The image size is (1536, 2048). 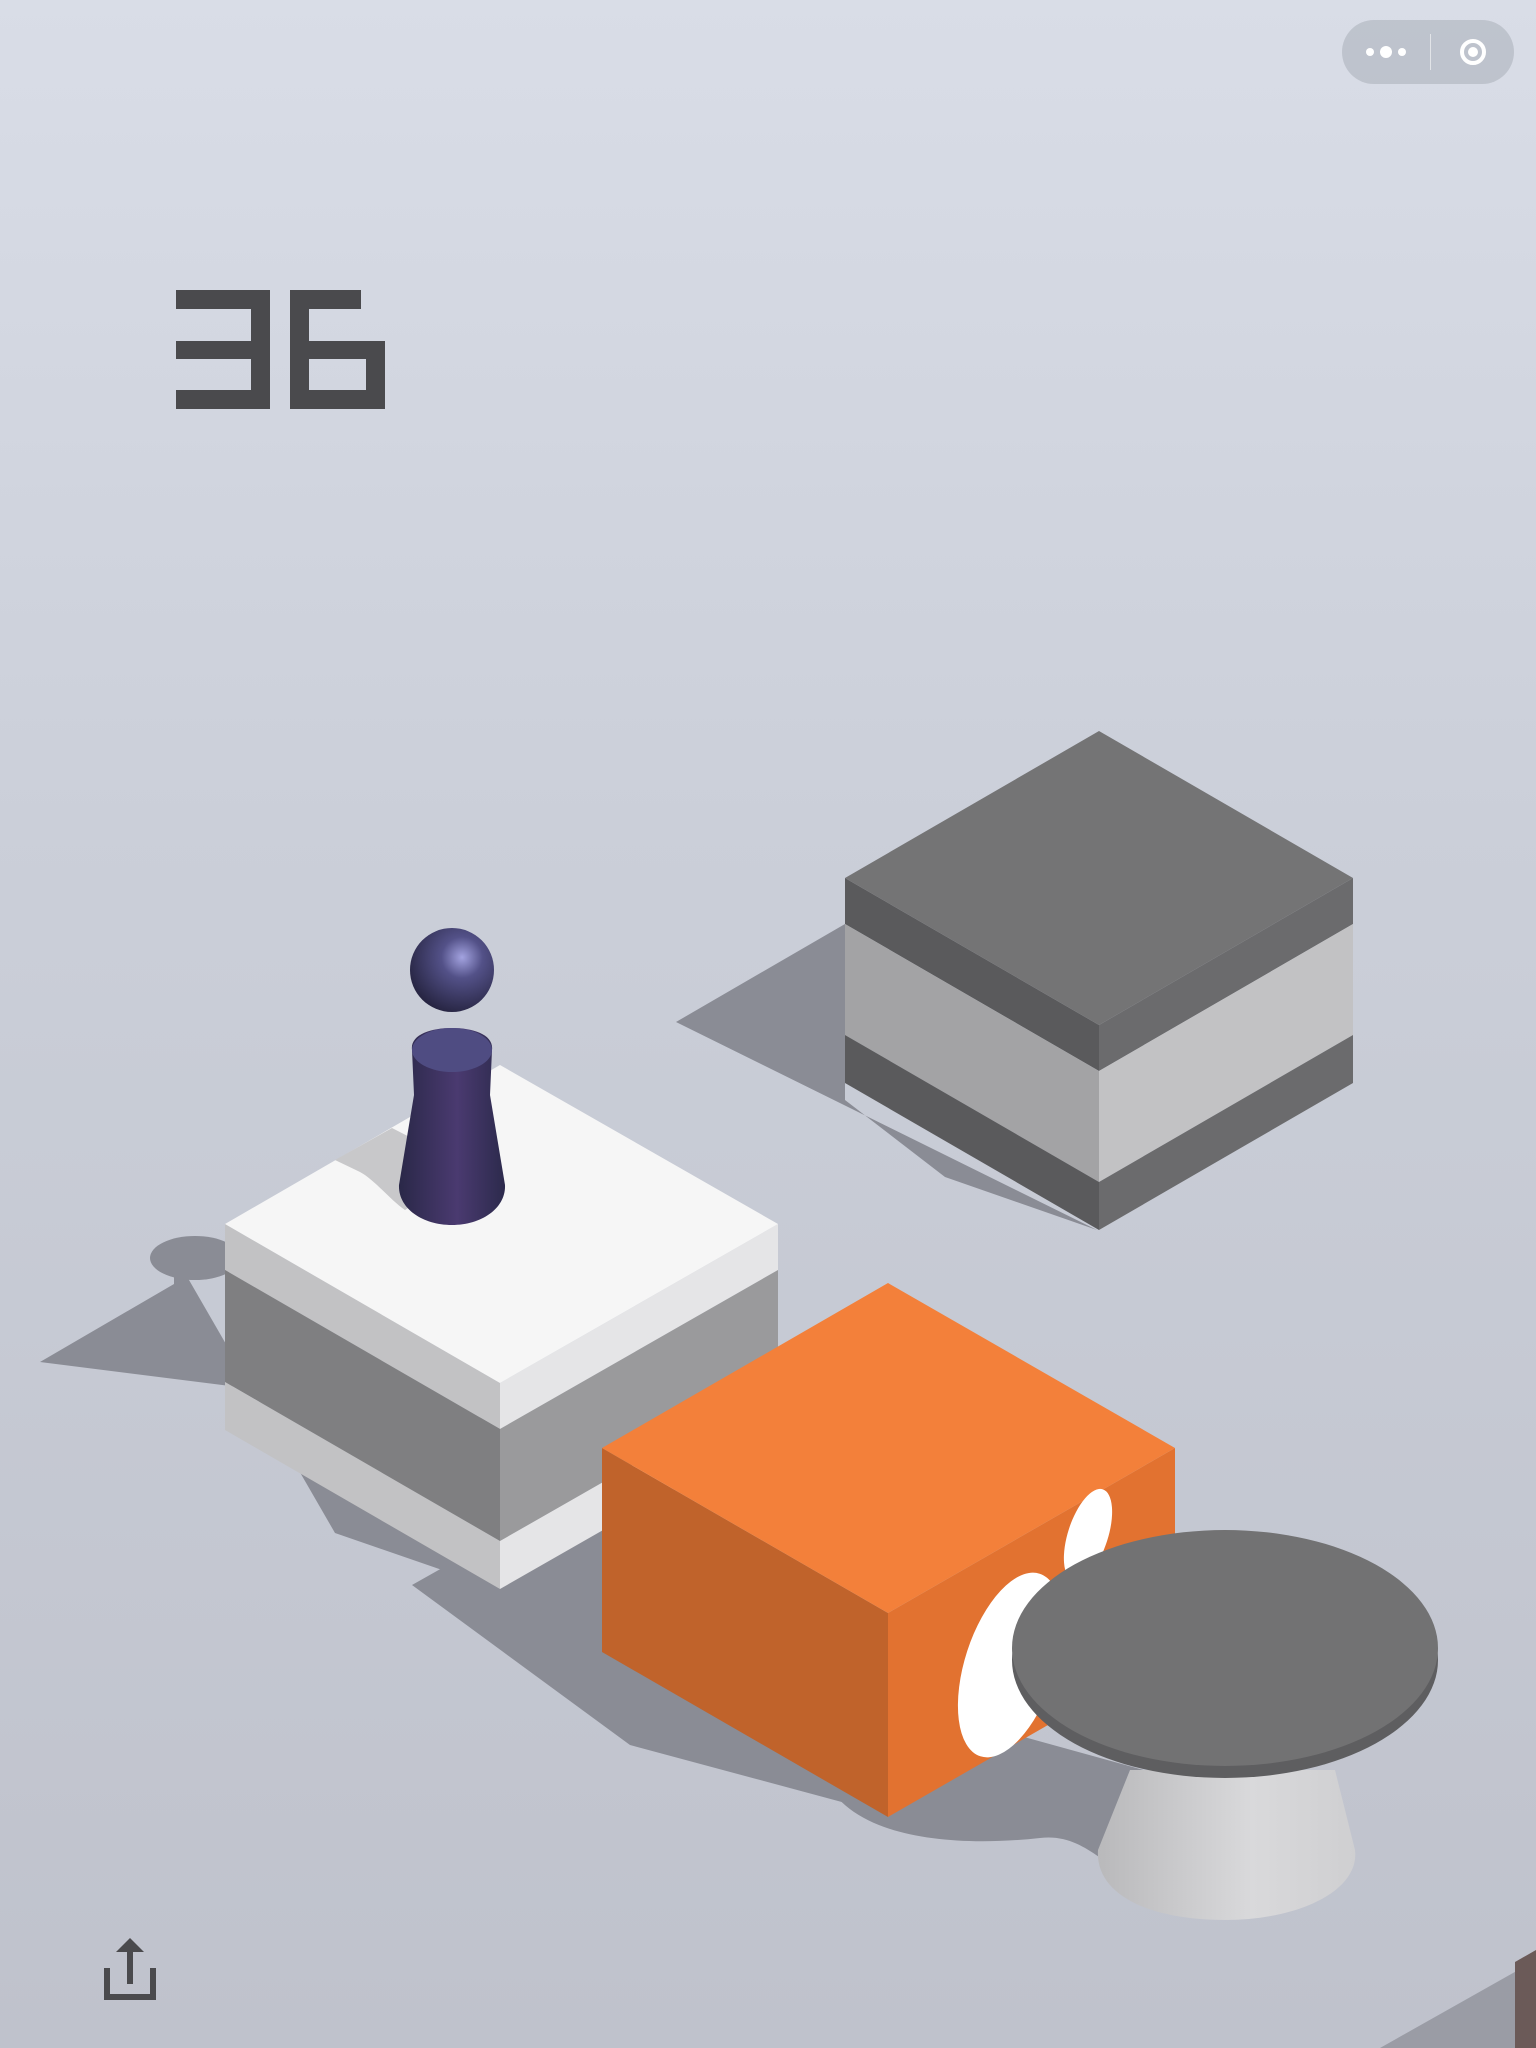 I want to click on close-button, so click(x=1472, y=52).